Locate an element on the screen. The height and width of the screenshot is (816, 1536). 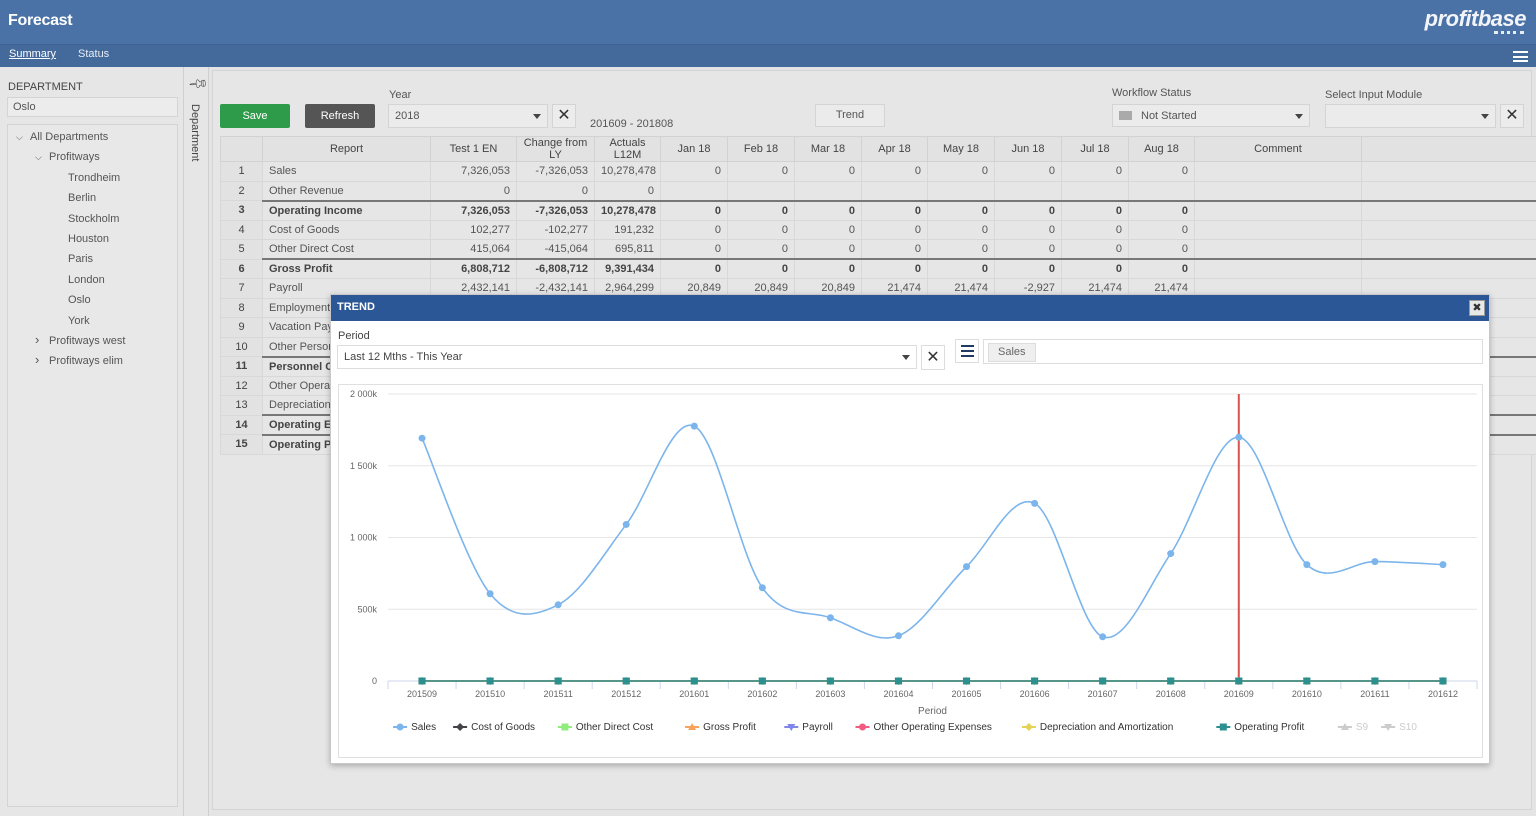
legend-item-sales: Sales is located at coordinates (423, 727).